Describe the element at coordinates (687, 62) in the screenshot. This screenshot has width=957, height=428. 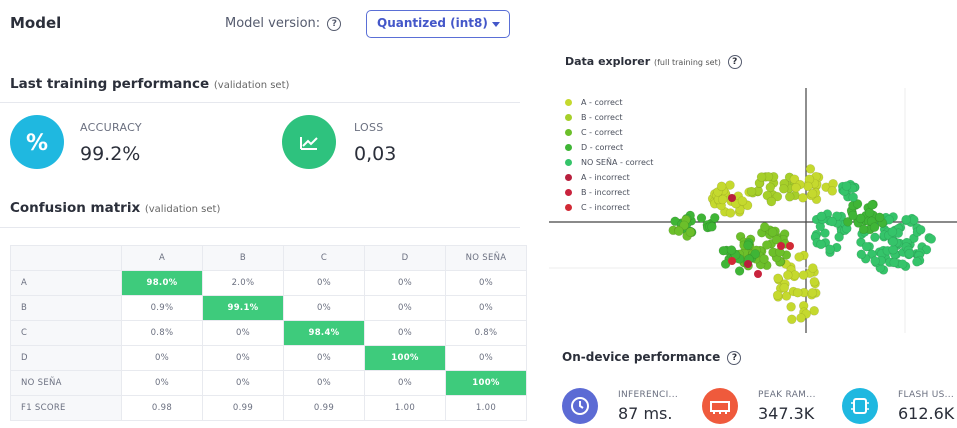
I see `data-explorer-subtitle: (full training set)` at that location.